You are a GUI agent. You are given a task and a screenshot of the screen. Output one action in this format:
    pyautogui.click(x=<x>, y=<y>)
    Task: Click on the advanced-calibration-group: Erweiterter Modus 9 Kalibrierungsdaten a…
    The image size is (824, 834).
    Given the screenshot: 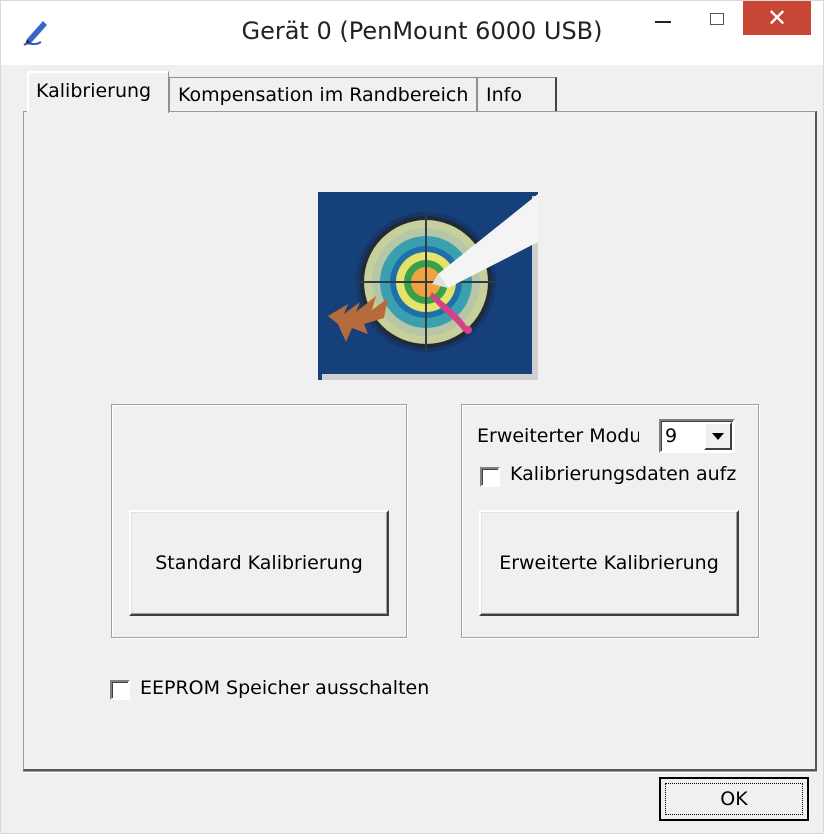 What is the action you would take?
    pyautogui.click(x=610, y=521)
    